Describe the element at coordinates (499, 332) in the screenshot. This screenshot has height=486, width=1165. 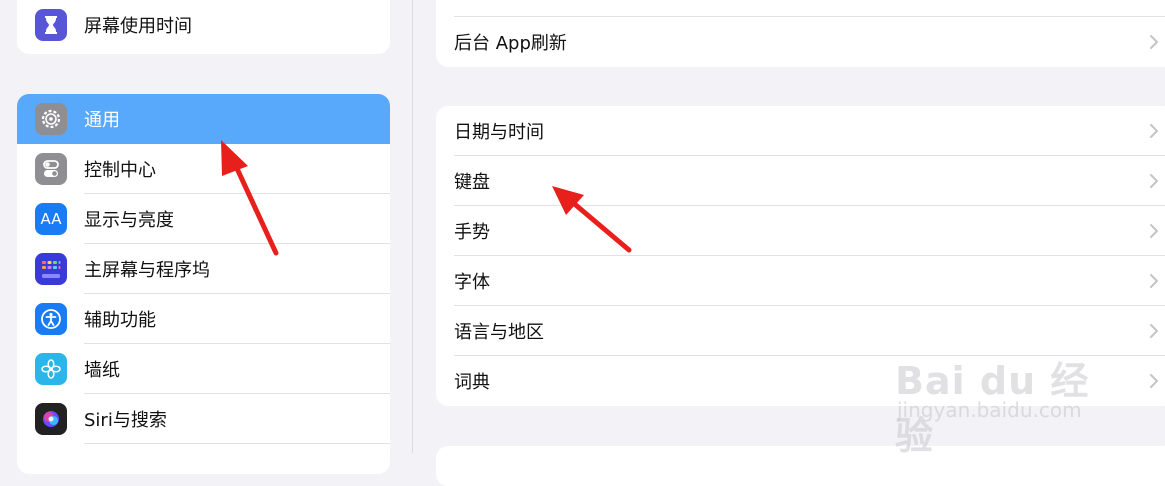
I see `row-label: 语言与地区` at that location.